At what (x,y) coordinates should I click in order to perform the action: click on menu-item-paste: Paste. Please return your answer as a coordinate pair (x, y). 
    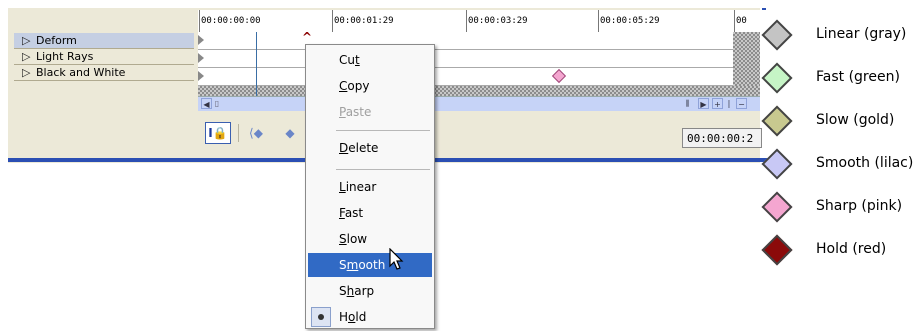
    Looking at the image, I should click on (370, 112).